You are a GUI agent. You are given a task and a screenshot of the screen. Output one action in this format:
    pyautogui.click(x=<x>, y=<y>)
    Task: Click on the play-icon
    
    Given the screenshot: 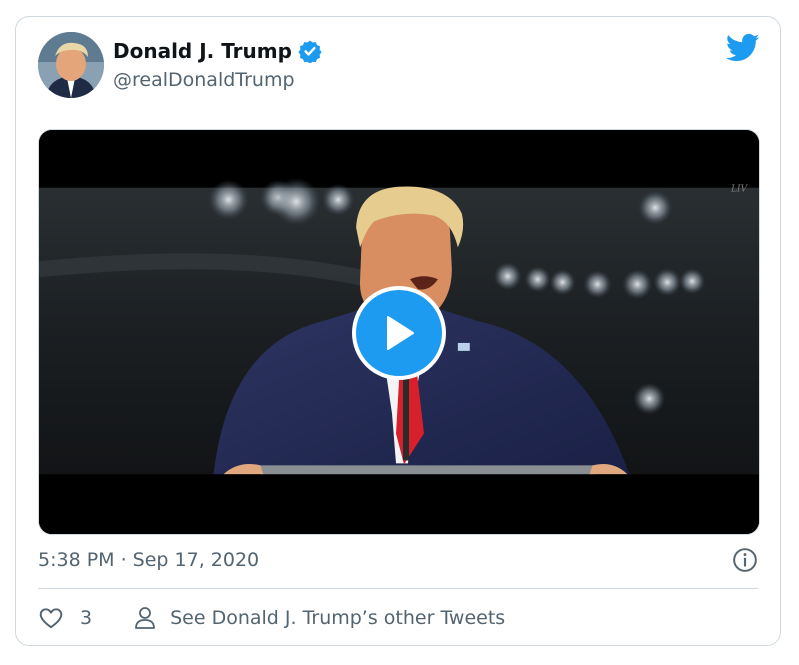 What is the action you would take?
    pyautogui.click(x=400, y=333)
    